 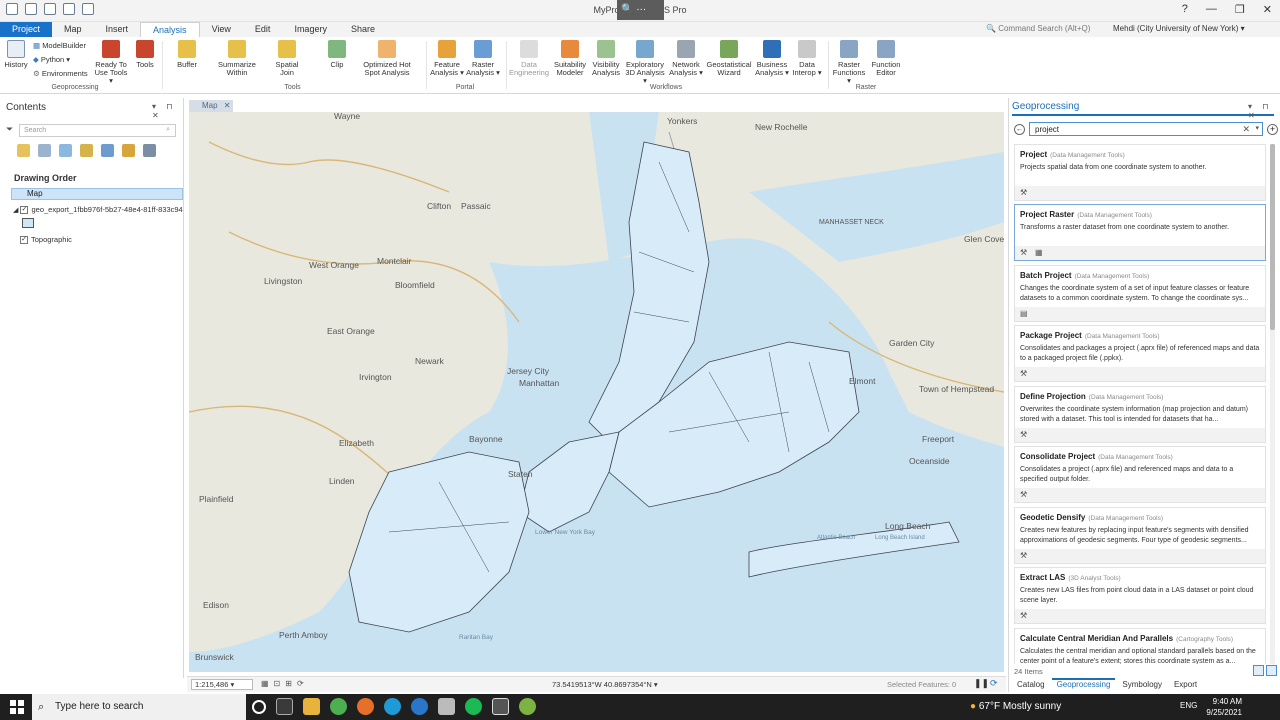 What do you see at coordinates (500, 706) in the screenshot?
I see `terminal-icon` at bounding box center [500, 706].